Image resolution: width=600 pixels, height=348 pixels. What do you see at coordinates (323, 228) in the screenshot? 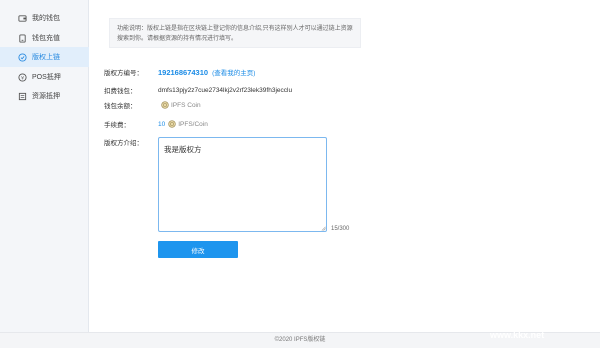
I see `resize-handle-icon` at bounding box center [323, 228].